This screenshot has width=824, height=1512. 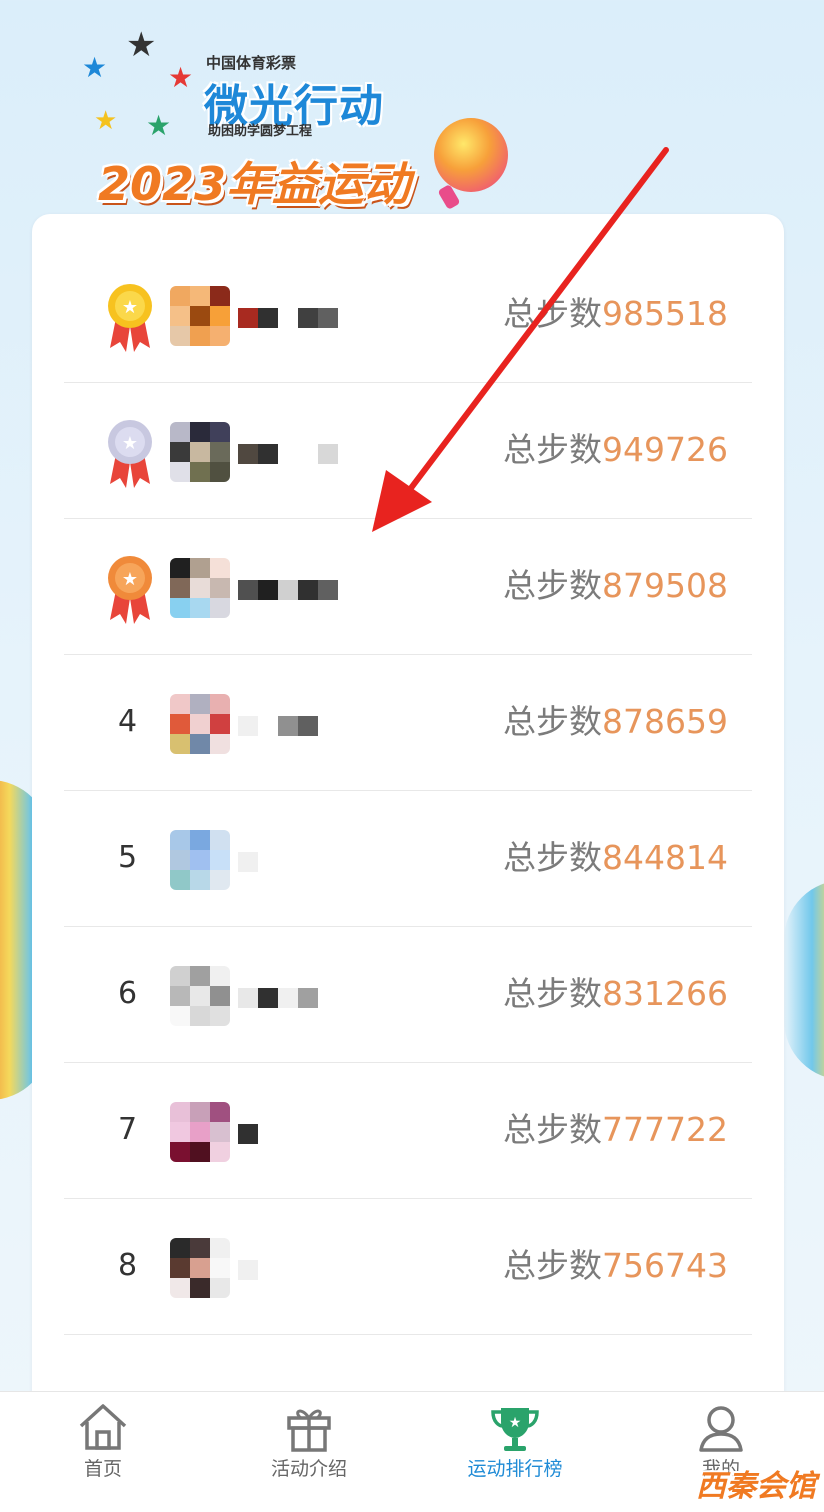 I want to click on stars-logo-icon: ★ ★ ★ ★ ★, so click(x=138, y=83).